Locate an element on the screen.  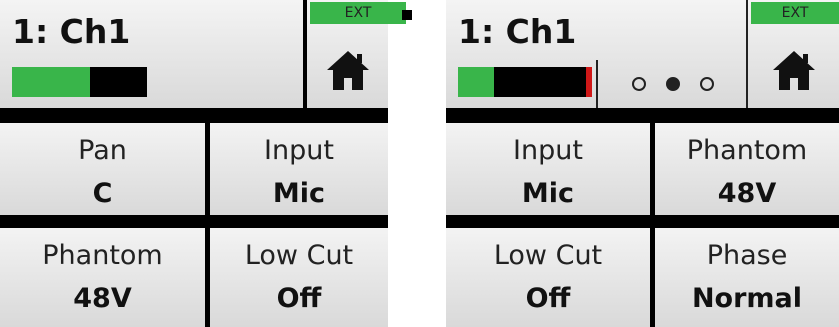
page-indicator is located at coordinates (673, 84).